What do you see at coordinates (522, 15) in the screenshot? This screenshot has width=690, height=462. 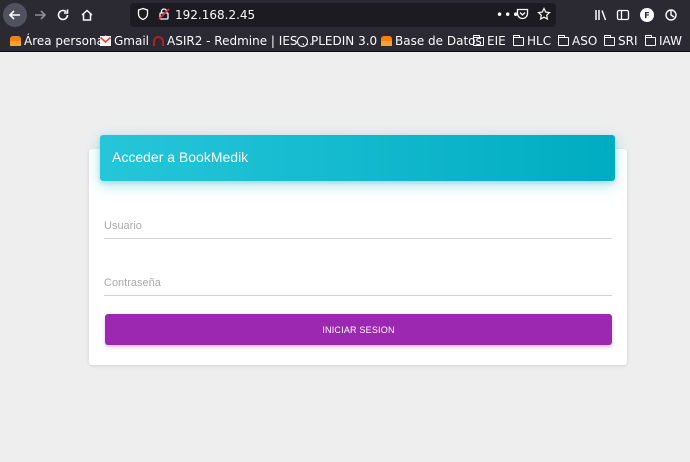 I see `pocket-icon` at bounding box center [522, 15].